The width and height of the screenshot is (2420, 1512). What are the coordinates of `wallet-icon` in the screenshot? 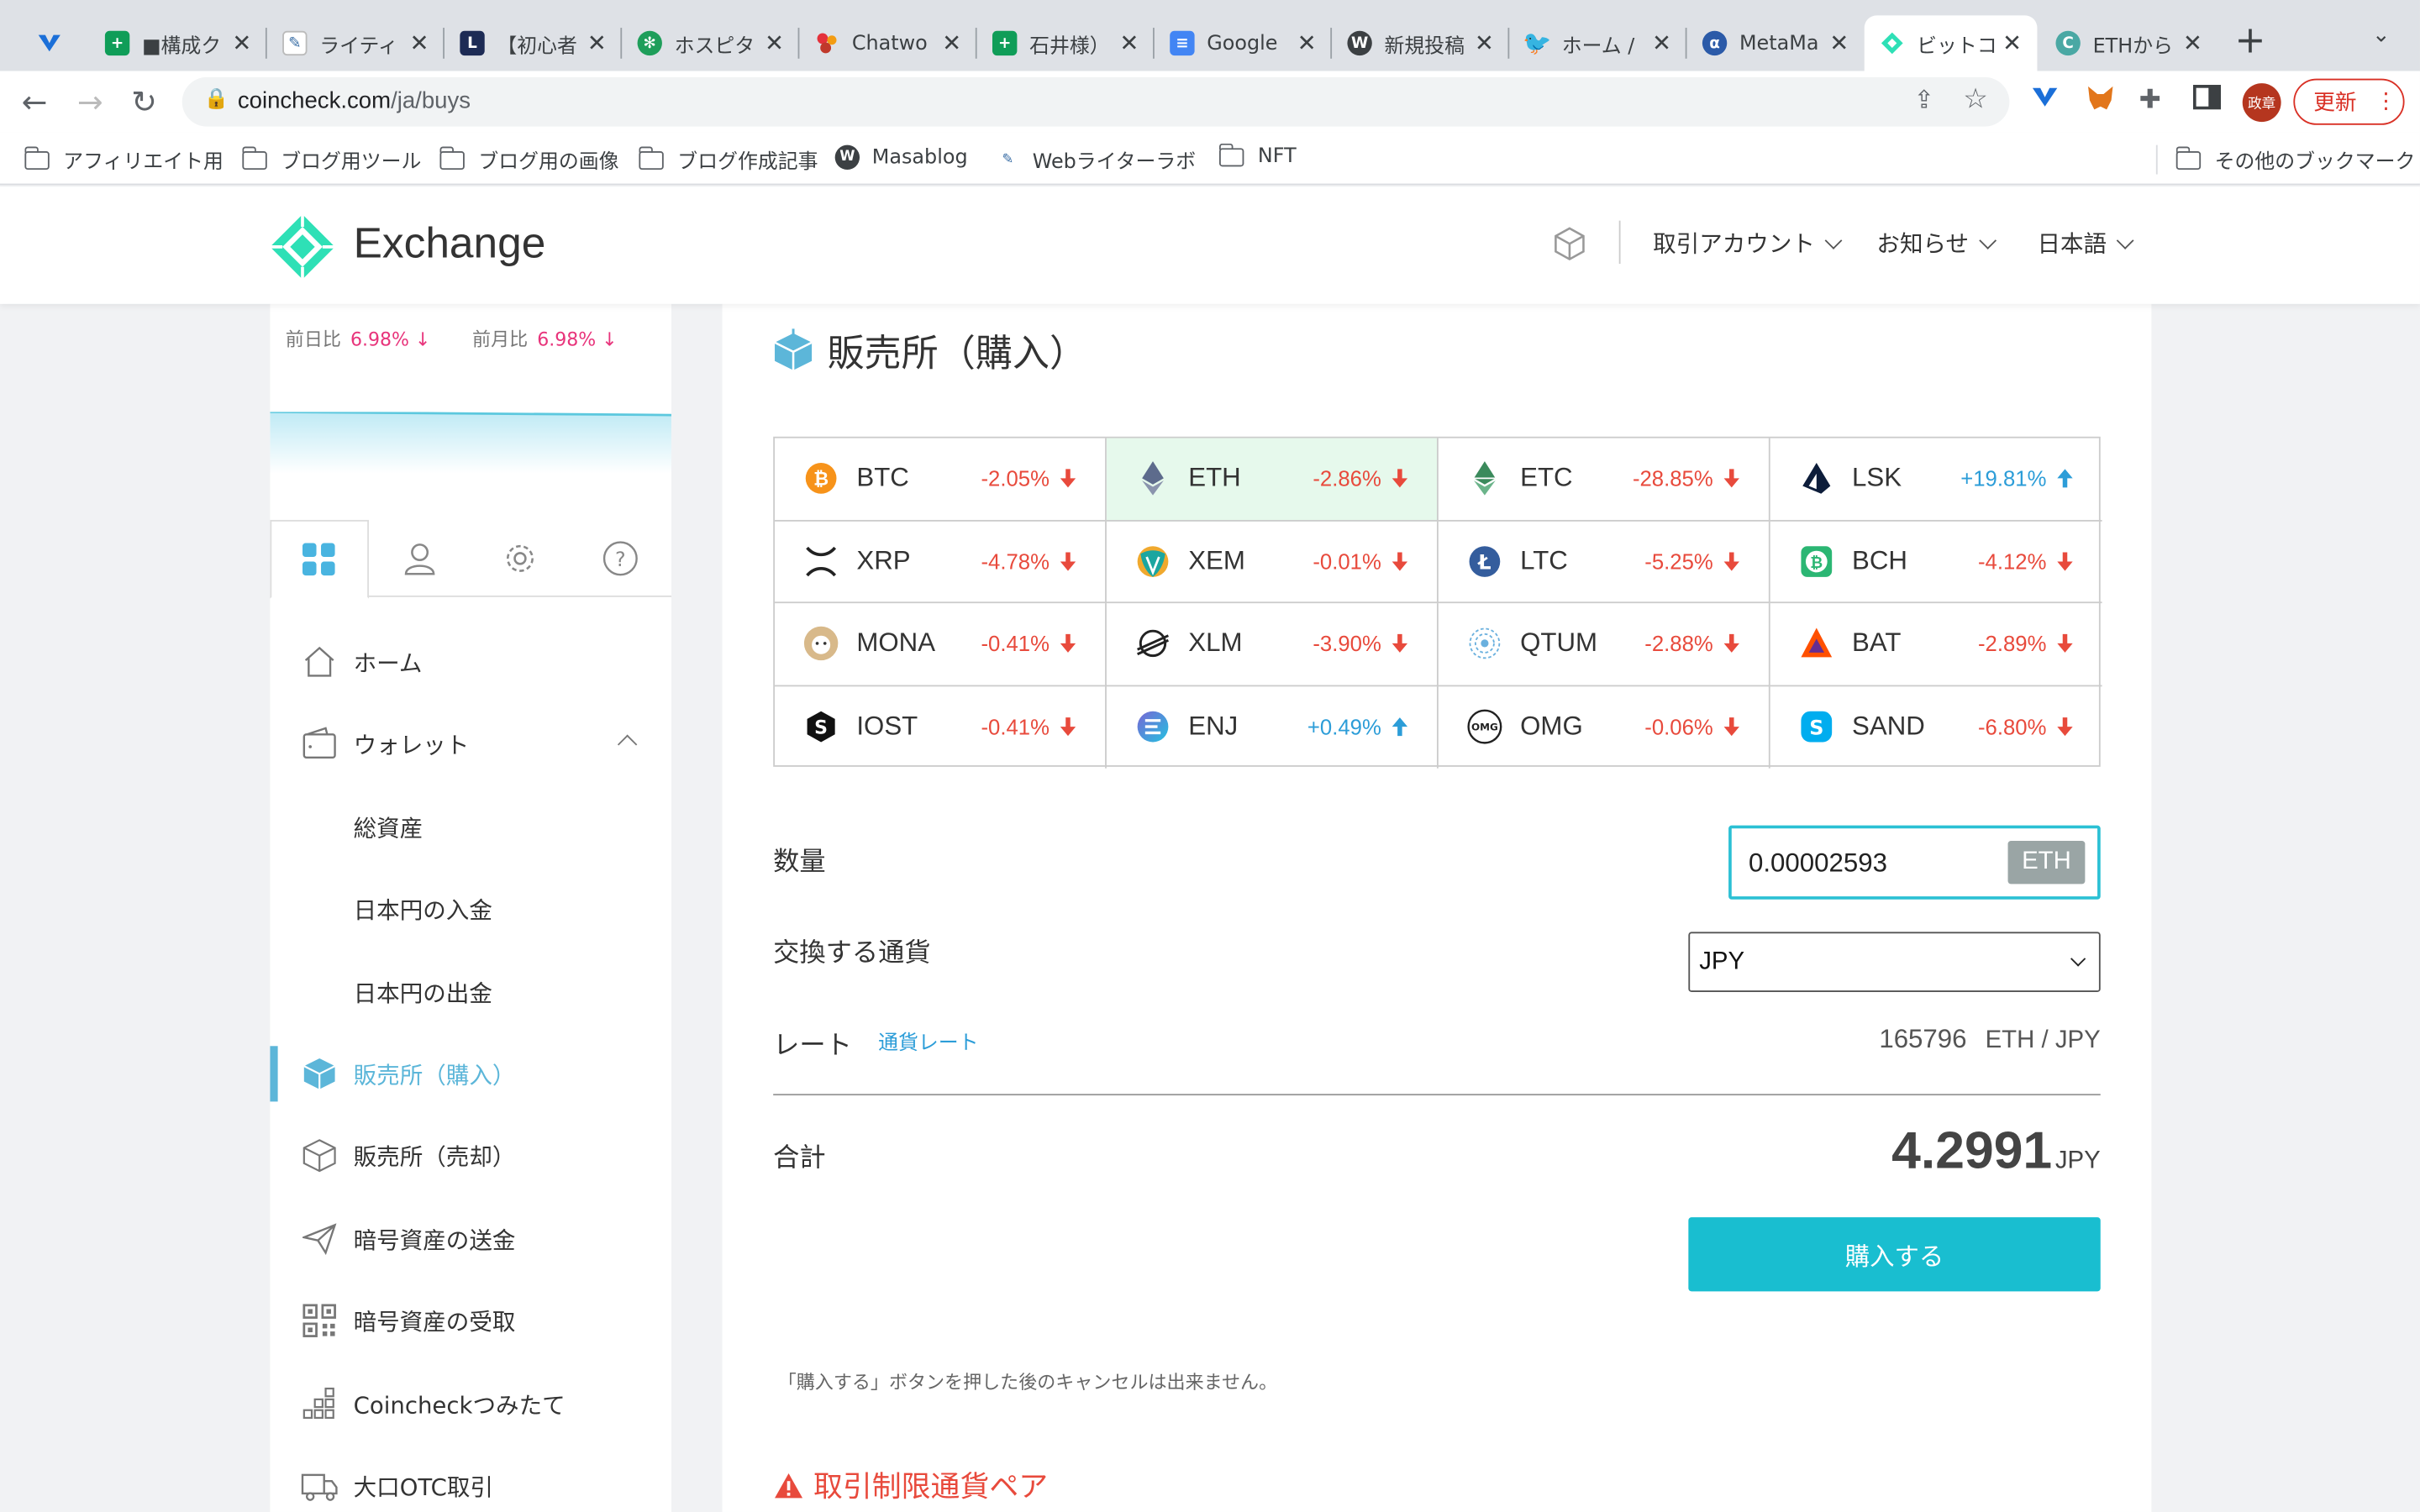 It's located at (319, 743).